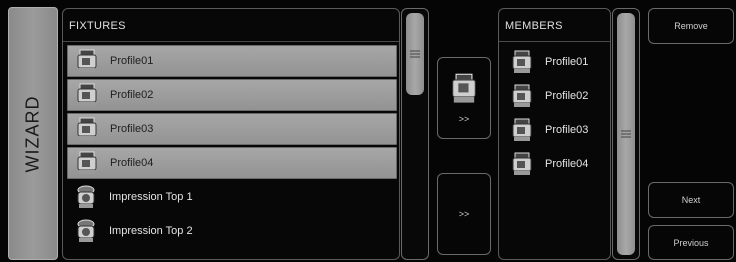  Describe the element at coordinates (231, 41) in the screenshot. I see `fixtures-divider` at that location.